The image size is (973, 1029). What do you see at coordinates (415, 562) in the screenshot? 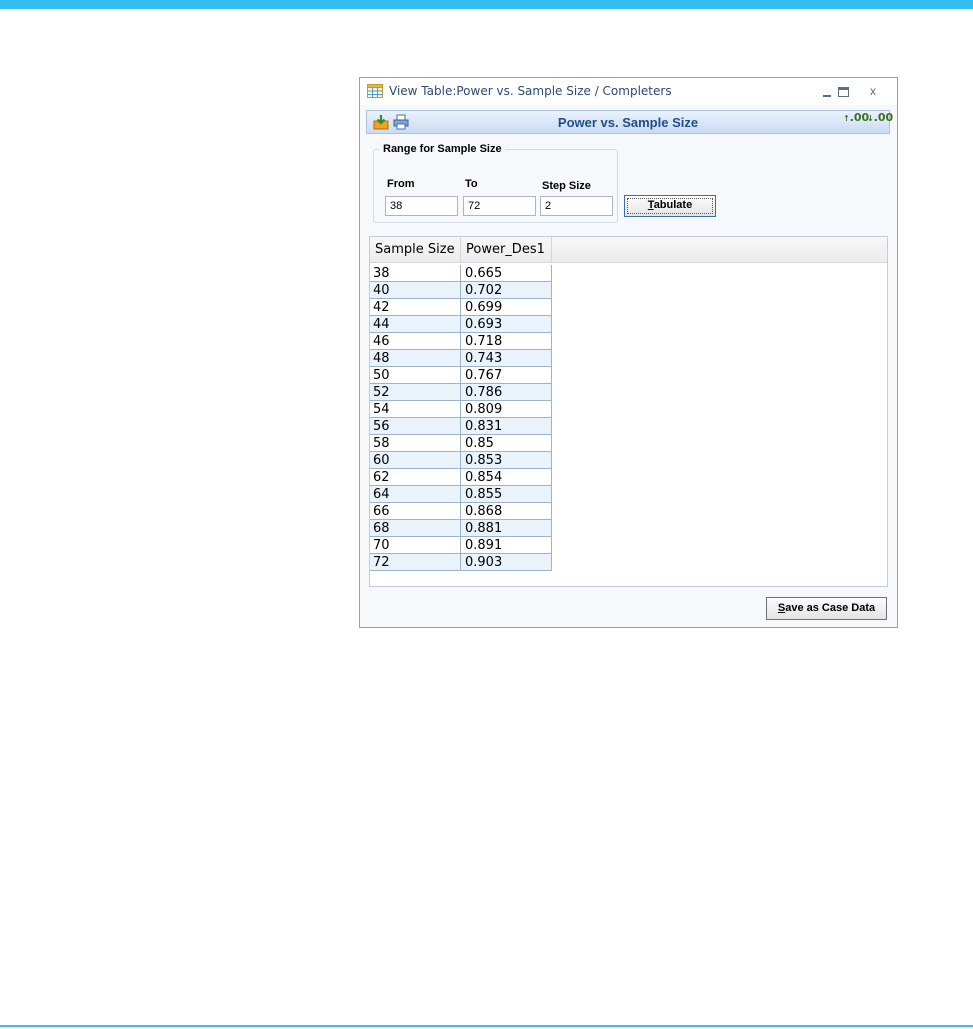
I see `sample-size-cell: 72` at bounding box center [415, 562].